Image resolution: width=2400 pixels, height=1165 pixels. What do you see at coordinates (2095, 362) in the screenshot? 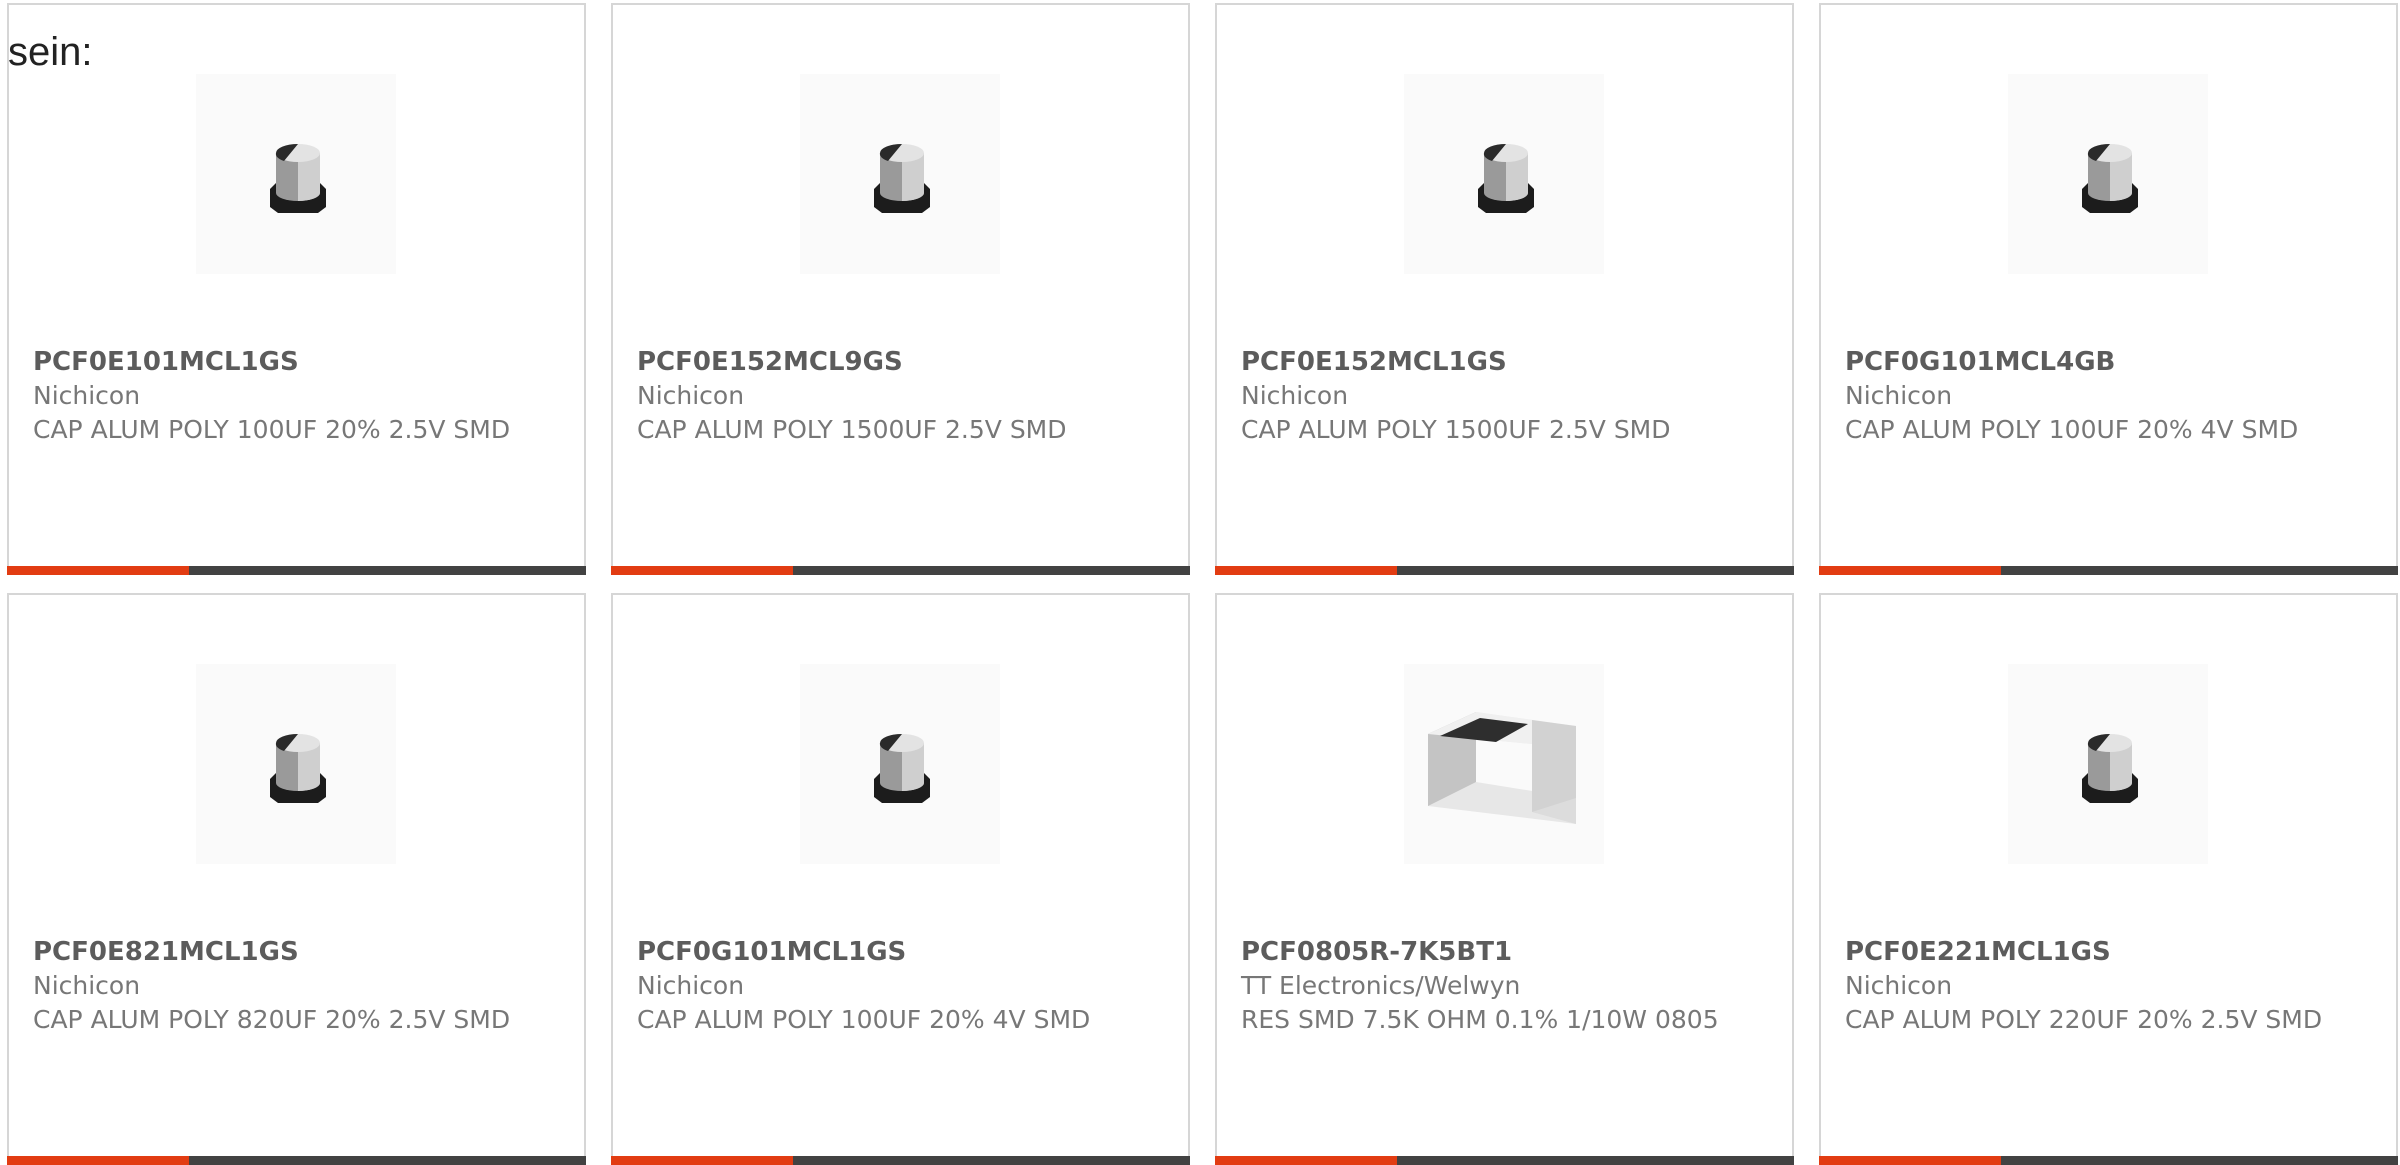
I see `part-number-link: PCF0G101MCL4GB` at bounding box center [2095, 362].